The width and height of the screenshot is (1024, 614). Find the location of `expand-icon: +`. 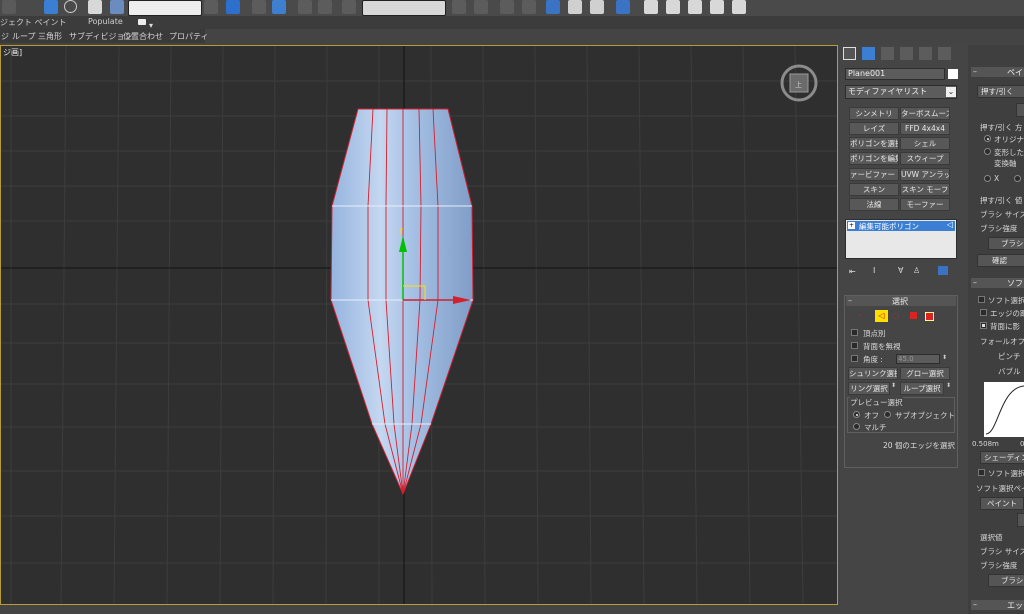

expand-icon: + is located at coordinates (851, 225).